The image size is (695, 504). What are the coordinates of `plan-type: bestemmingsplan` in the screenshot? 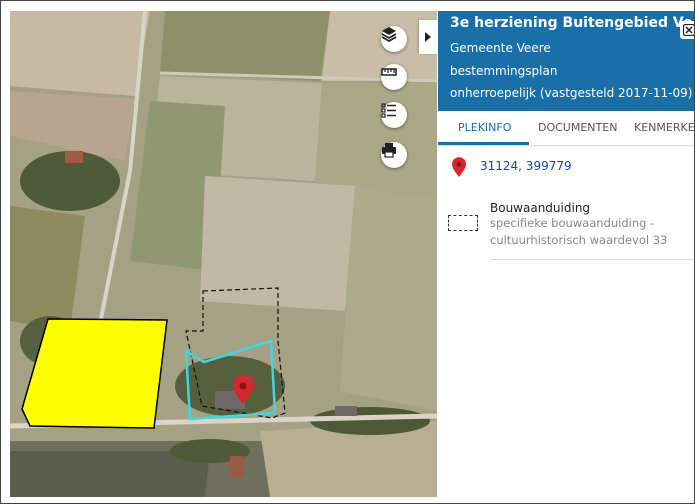 It's located at (504, 71).